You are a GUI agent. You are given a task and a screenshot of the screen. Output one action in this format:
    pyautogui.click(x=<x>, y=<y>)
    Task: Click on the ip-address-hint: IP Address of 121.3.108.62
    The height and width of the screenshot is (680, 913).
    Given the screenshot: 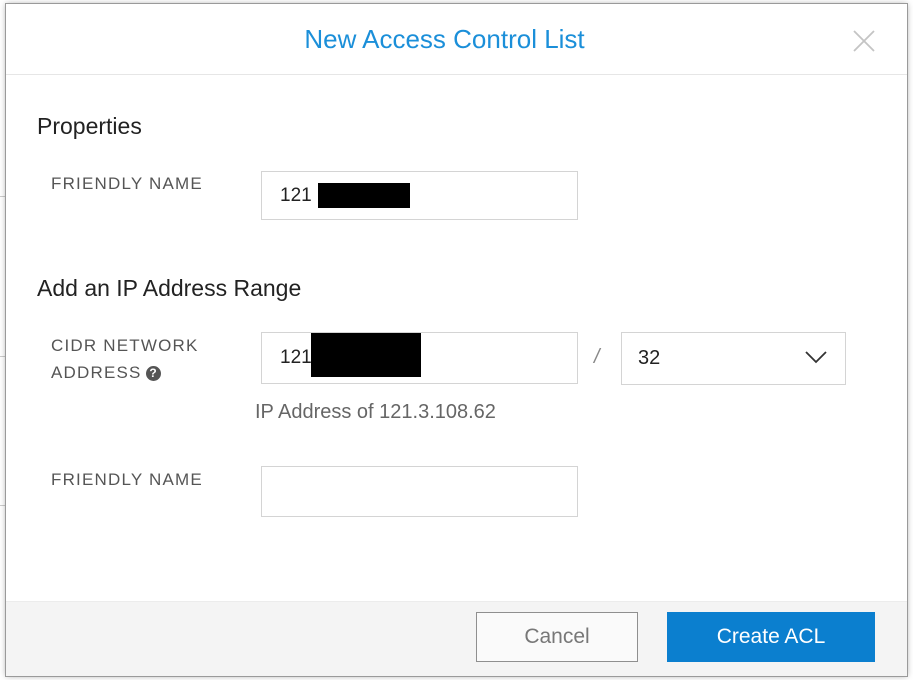 What is the action you would take?
    pyautogui.click(x=375, y=412)
    